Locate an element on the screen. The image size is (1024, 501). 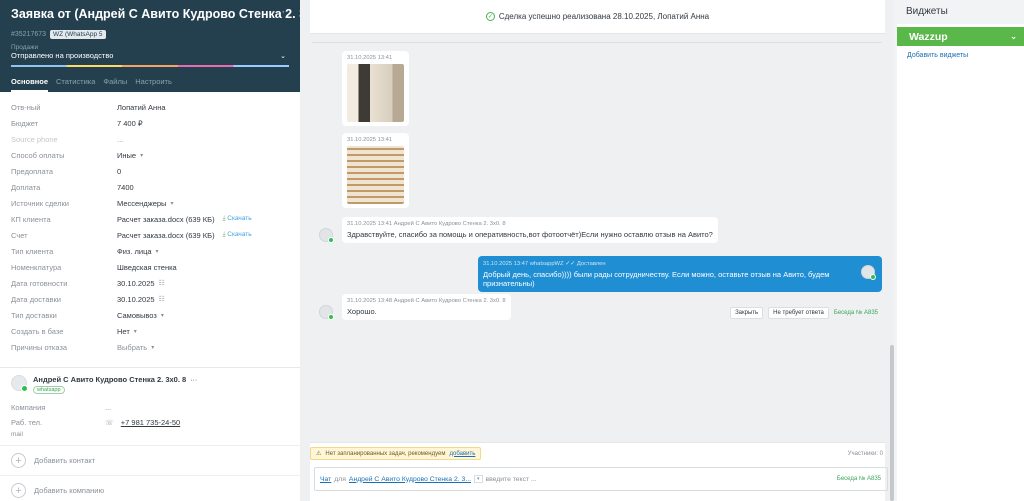
add-task-link: добавить is located at coordinates (462, 454).